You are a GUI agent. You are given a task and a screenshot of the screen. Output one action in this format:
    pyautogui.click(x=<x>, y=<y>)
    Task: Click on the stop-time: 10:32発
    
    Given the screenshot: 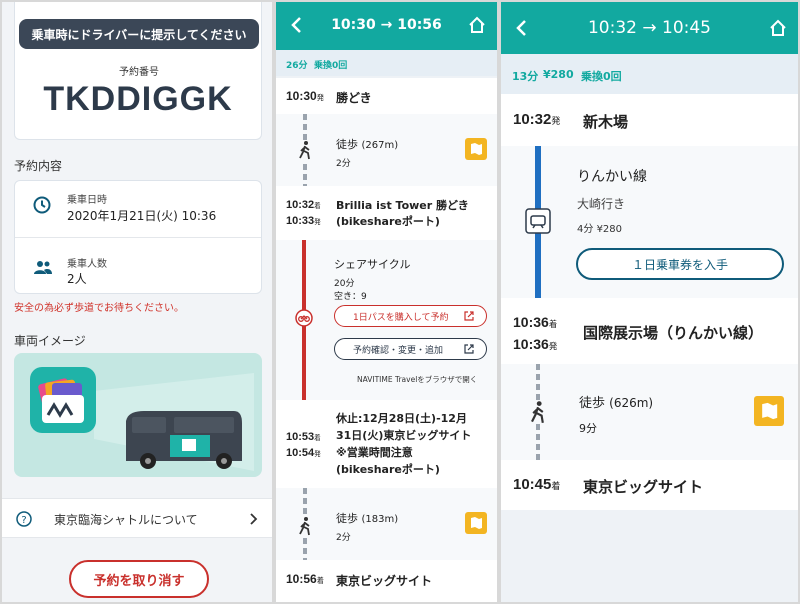 What is the action you would take?
    pyautogui.click(x=537, y=119)
    